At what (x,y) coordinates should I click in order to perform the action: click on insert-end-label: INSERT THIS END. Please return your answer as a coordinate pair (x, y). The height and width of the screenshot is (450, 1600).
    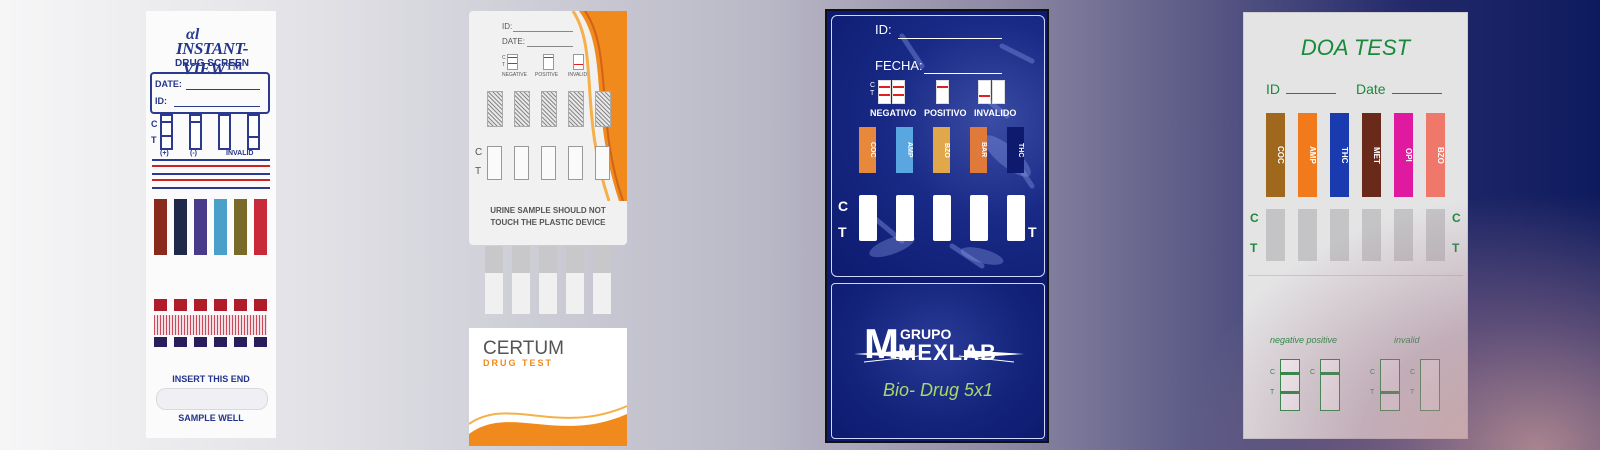
    Looking at the image, I should click on (211, 379).